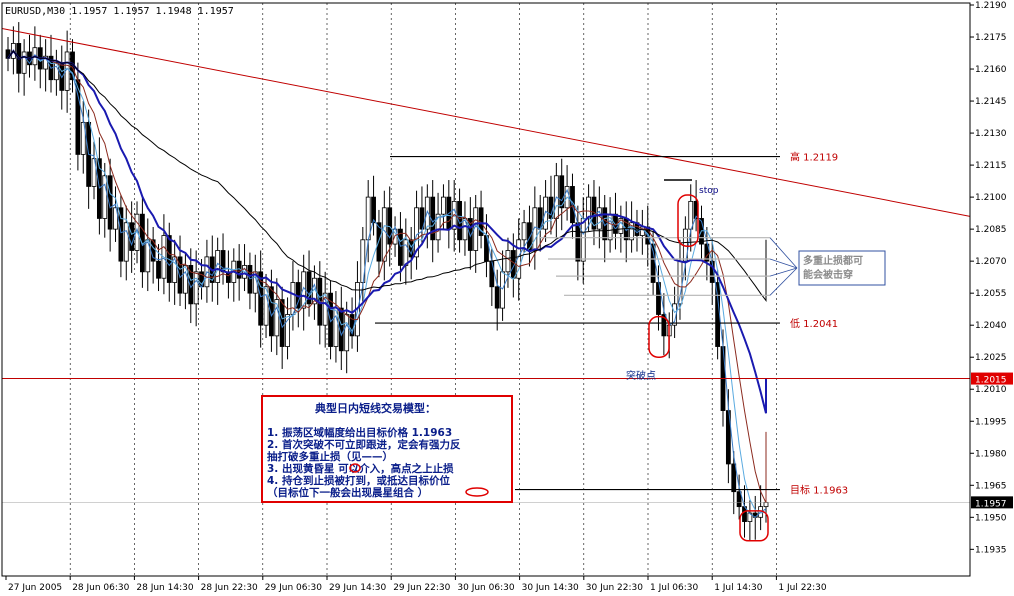  What do you see at coordinates (991, 518) in the screenshot?
I see `y-tick-label: 1.1950` at bounding box center [991, 518].